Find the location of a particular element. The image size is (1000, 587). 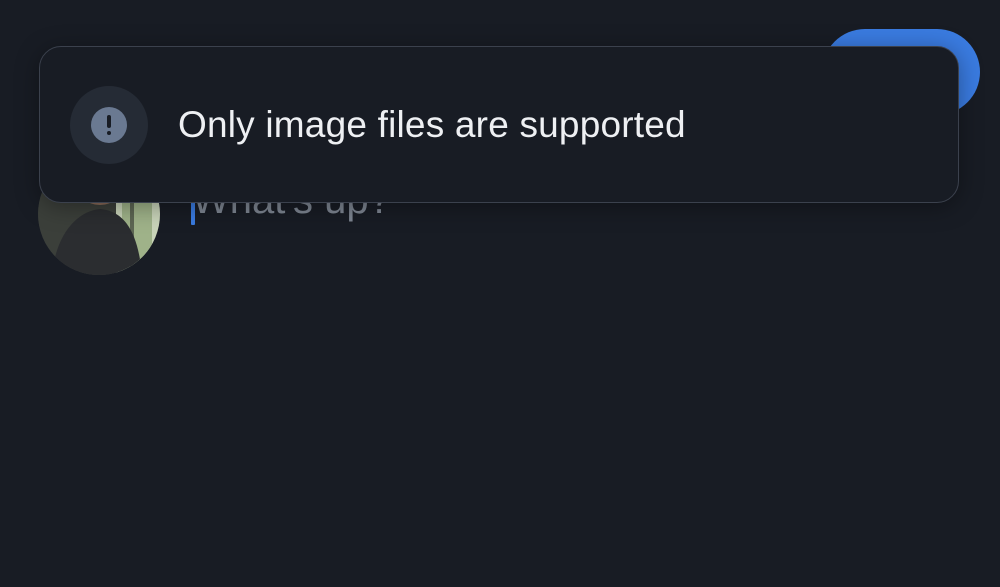

toast-icon-container is located at coordinates (109, 124).